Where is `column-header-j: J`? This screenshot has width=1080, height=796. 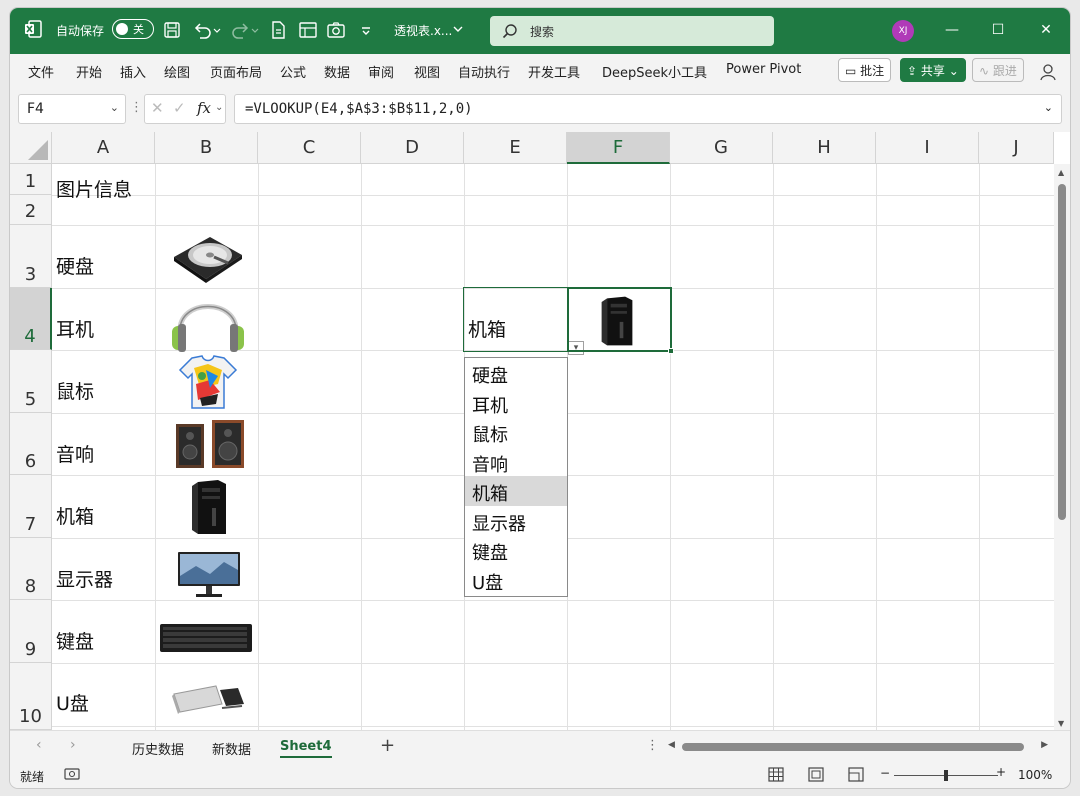
column-header-j: J is located at coordinates (1016, 148).